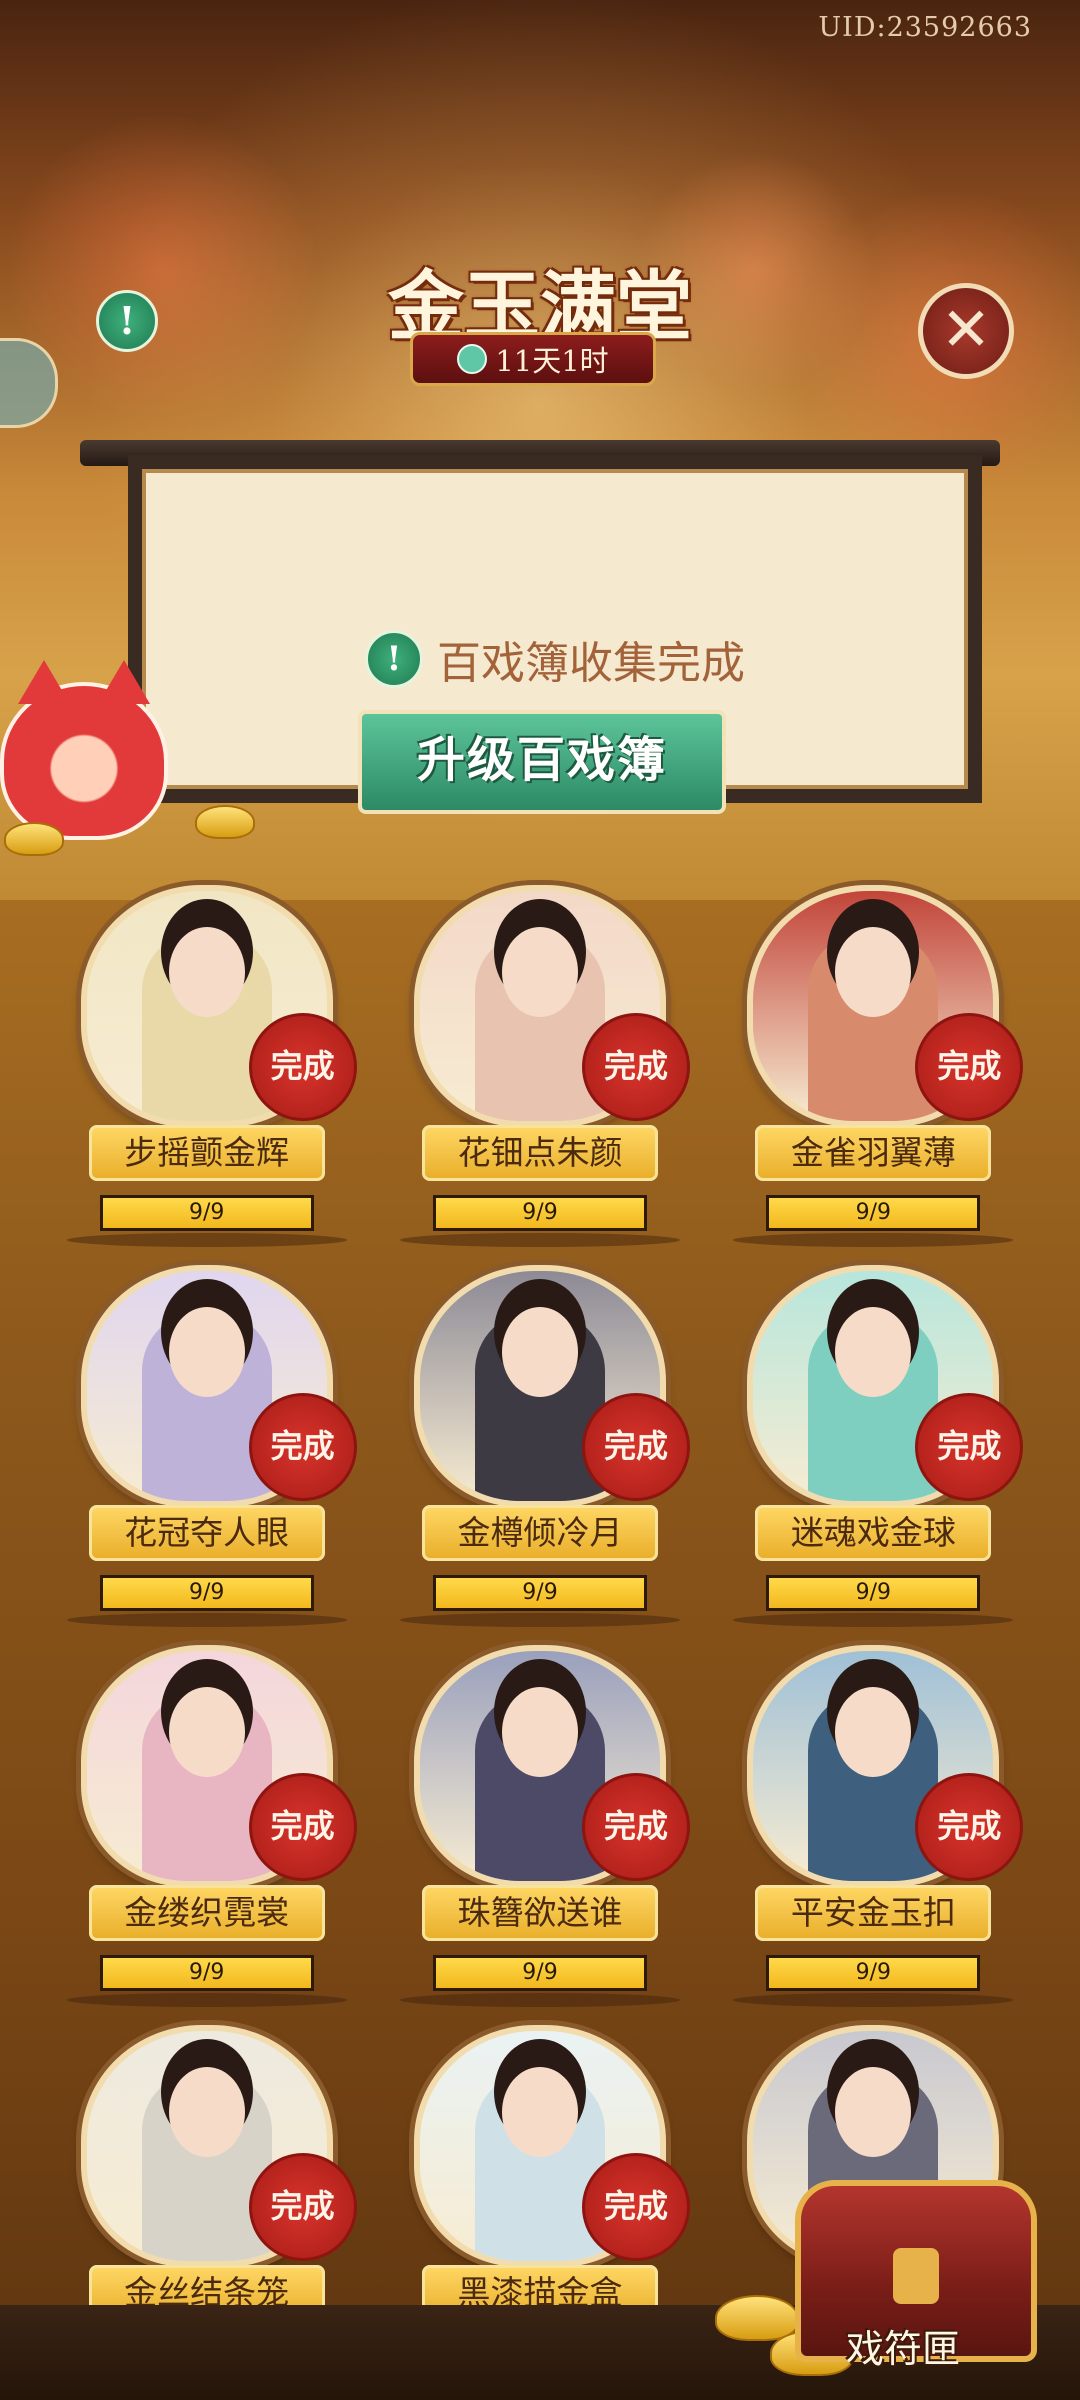  I want to click on collection-card: 完成 步摇颤金辉 9/9, so click(206, 1066).